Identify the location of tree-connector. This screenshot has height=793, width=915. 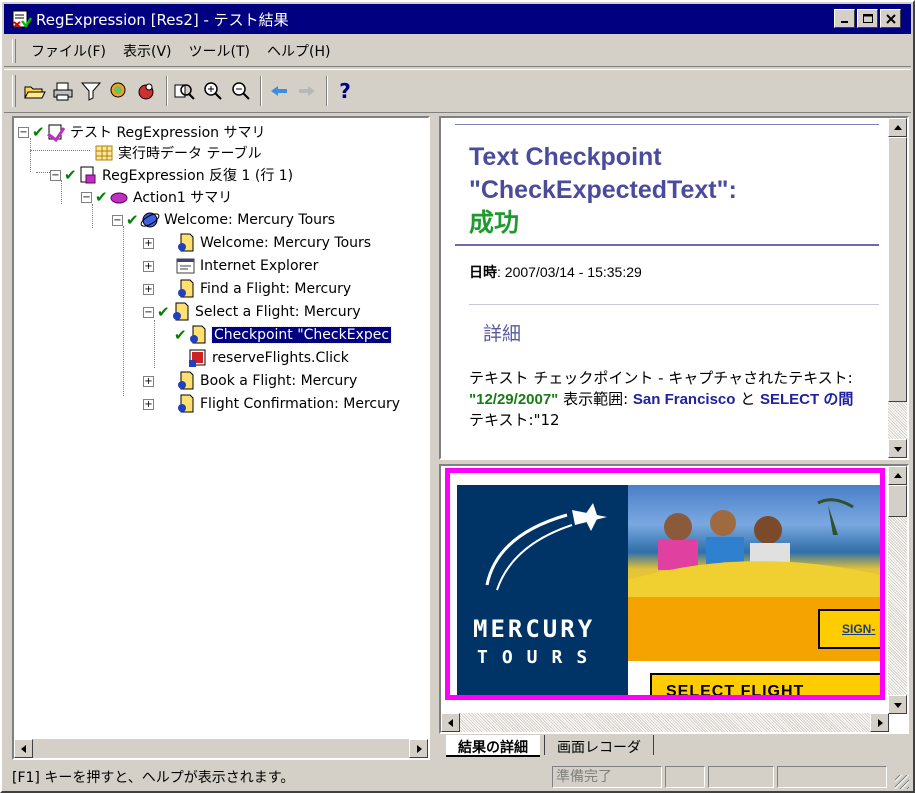
(60, 150).